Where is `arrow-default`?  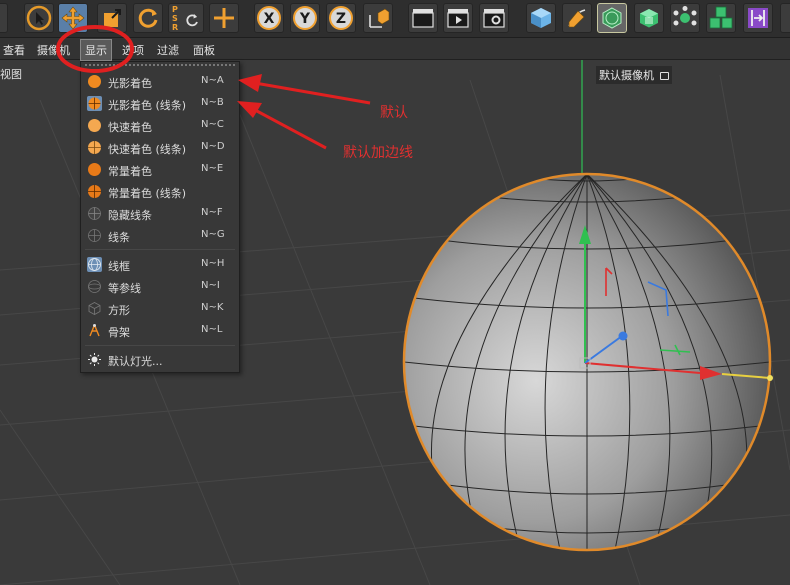 arrow-default is located at coordinates (304, 89).